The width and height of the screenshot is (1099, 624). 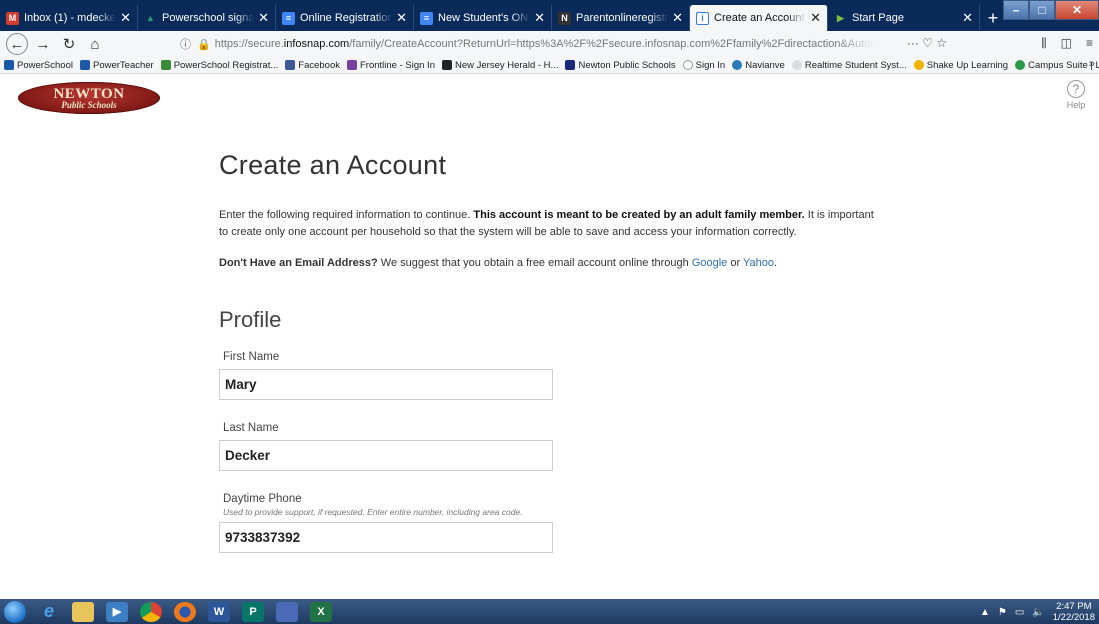 What do you see at coordinates (1016, 10) in the screenshot?
I see `minimize-button: –` at bounding box center [1016, 10].